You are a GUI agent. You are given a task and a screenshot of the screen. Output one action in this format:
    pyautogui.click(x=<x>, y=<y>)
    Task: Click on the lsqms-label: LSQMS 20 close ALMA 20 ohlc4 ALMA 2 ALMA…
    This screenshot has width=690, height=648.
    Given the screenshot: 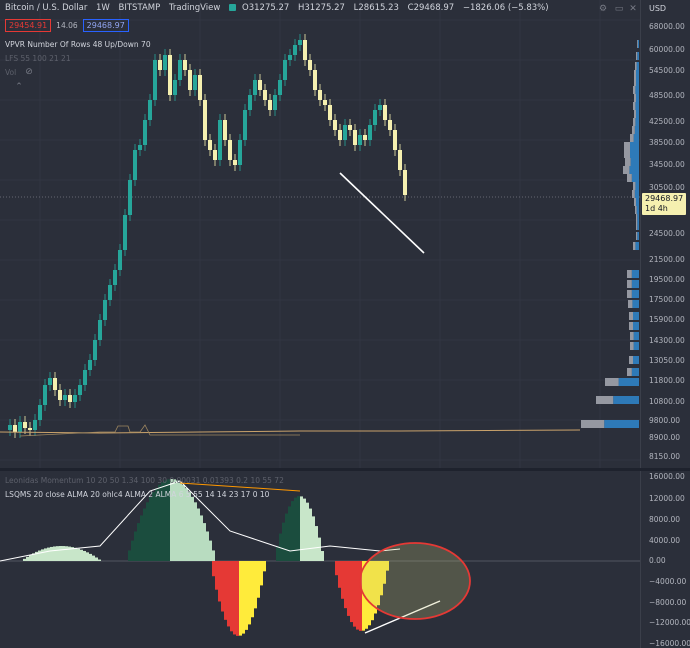 What is the action you would take?
    pyautogui.click(x=137, y=494)
    